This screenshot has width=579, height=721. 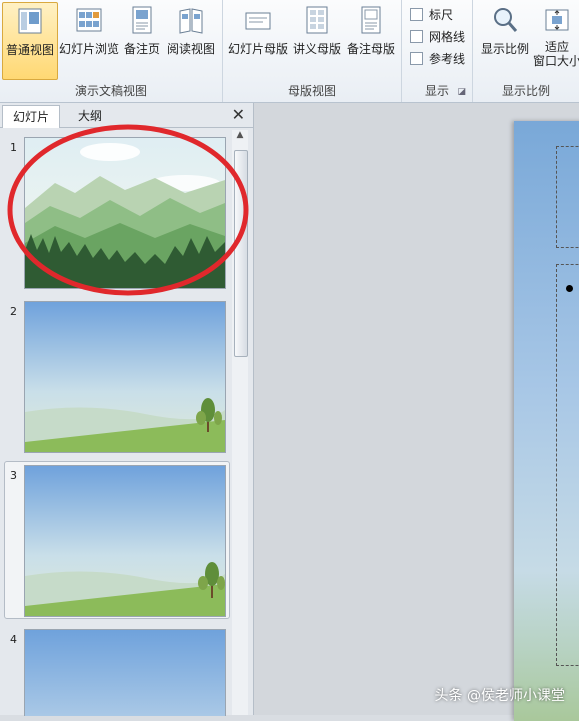 I want to click on scroll-up-arrow-icon: ▲, so click(x=240, y=137).